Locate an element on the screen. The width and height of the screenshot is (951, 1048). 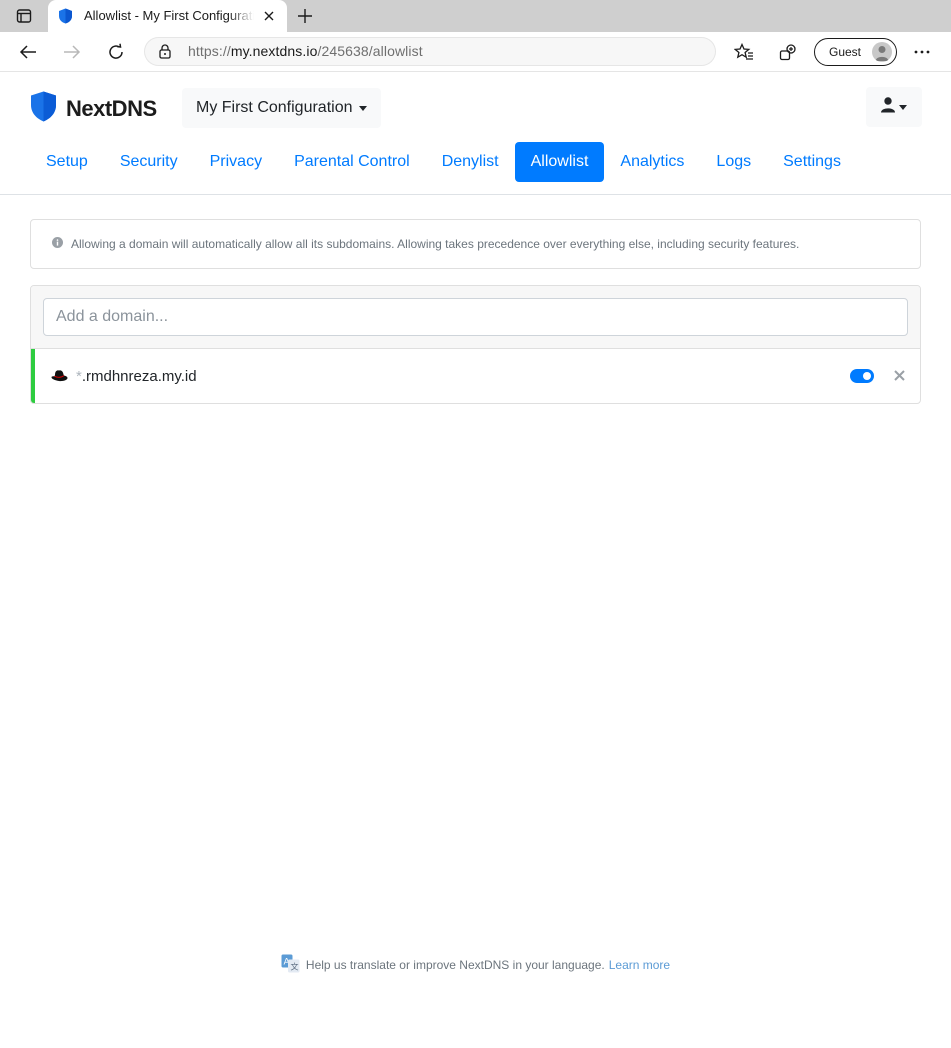
entry-domain-name: .rmdhnreza.my.id is located at coordinates (139, 376).